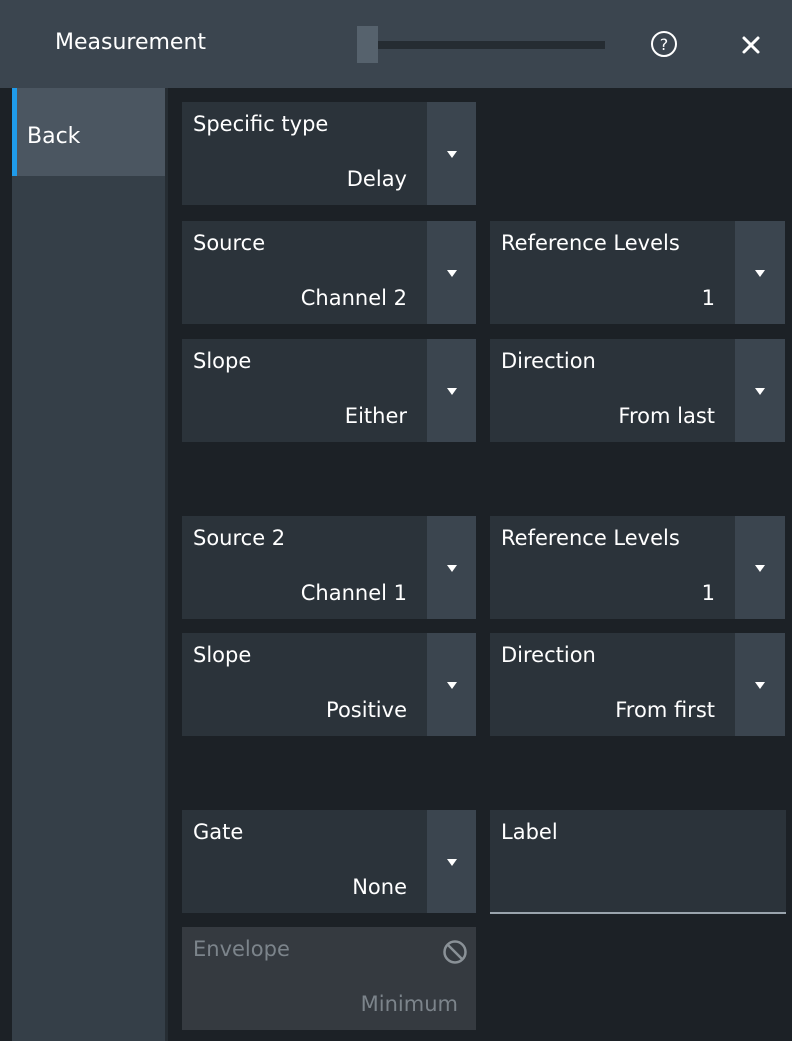 The height and width of the screenshot is (1041, 792). What do you see at coordinates (612, 272) in the screenshot?
I see `reference-levels-dropdown: Reference Levels 1` at bounding box center [612, 272].